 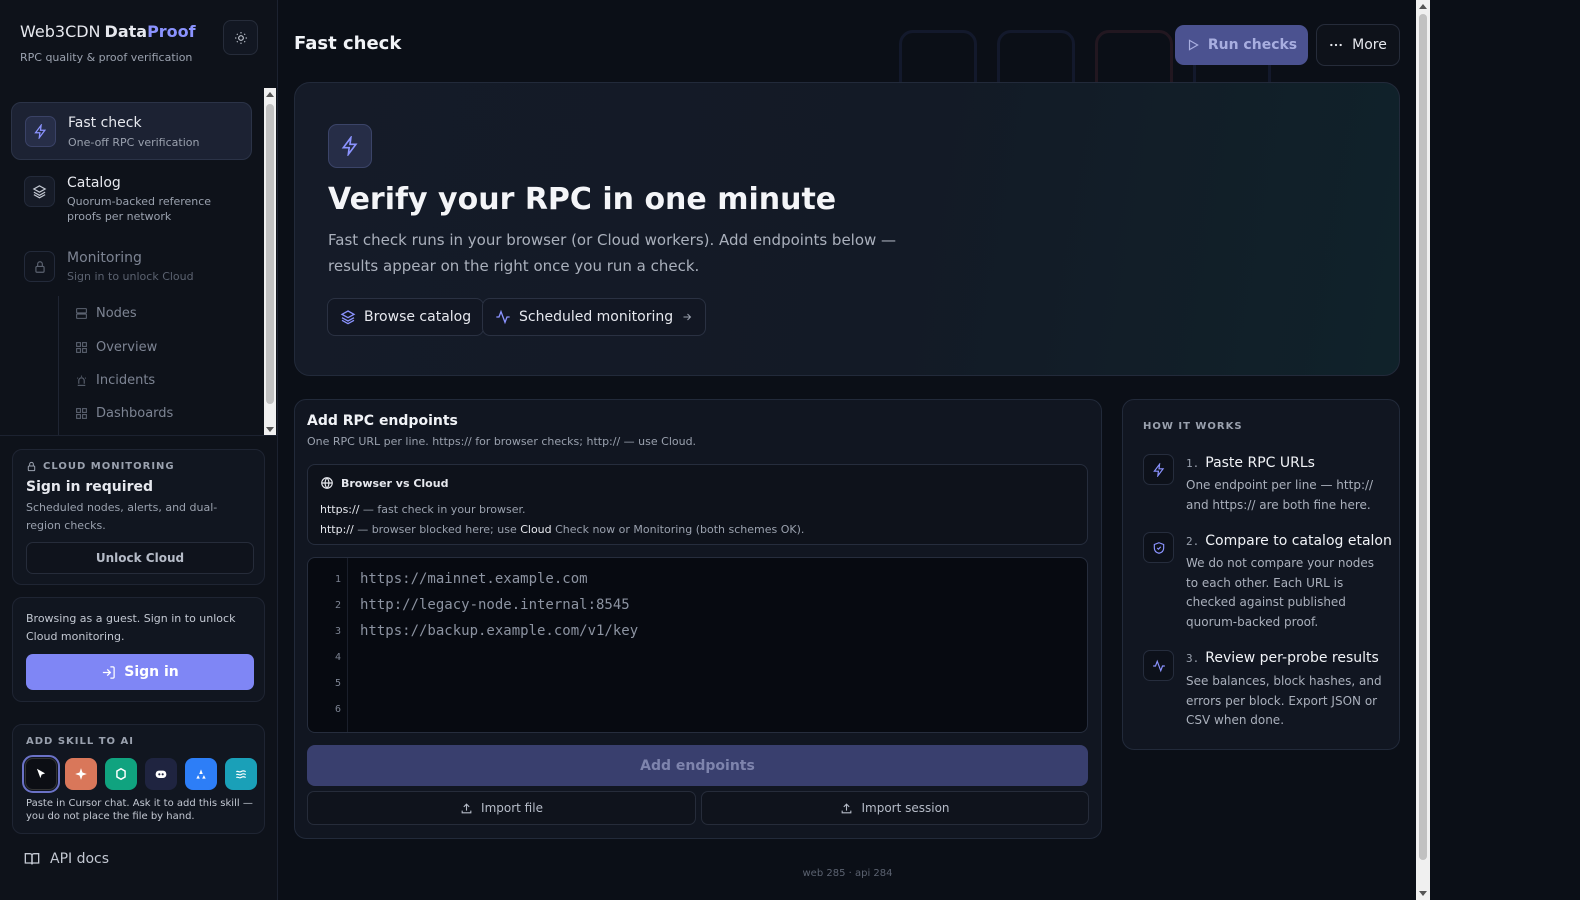 I want to click on more-menu-button: More, so click(x=1358, y=45).